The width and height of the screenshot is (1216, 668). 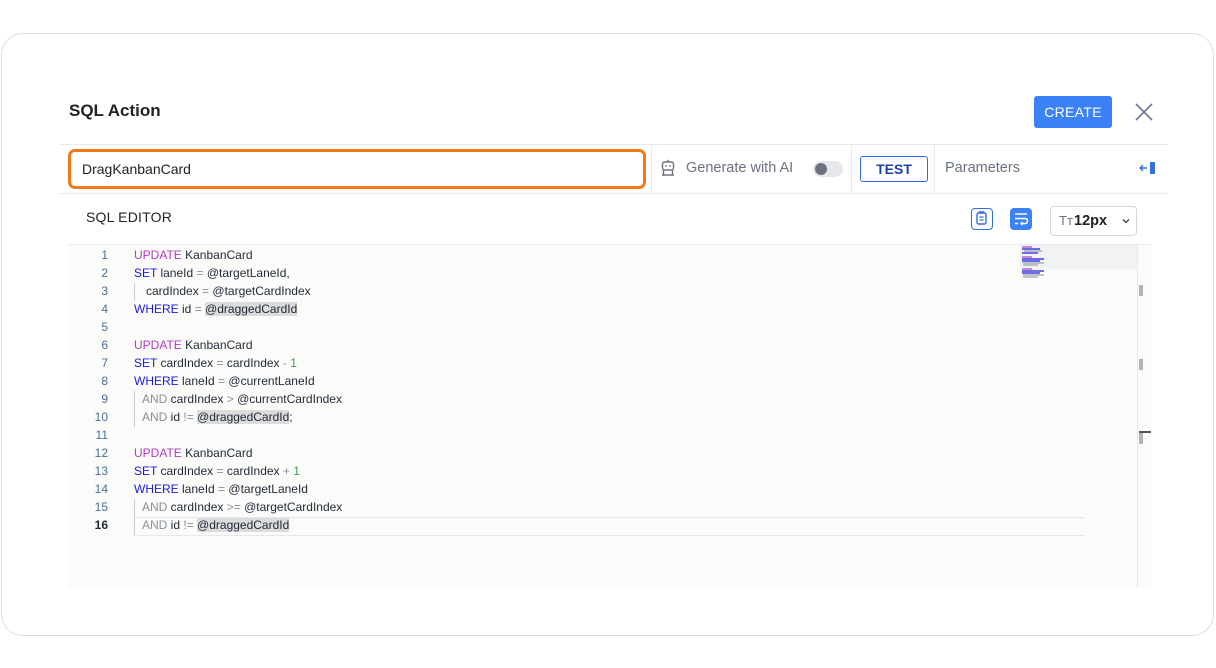 What do you see at coordinates (828, 169) in the screenshot?
I see `generate-ai-toggle` at bounding box center [828, 169].